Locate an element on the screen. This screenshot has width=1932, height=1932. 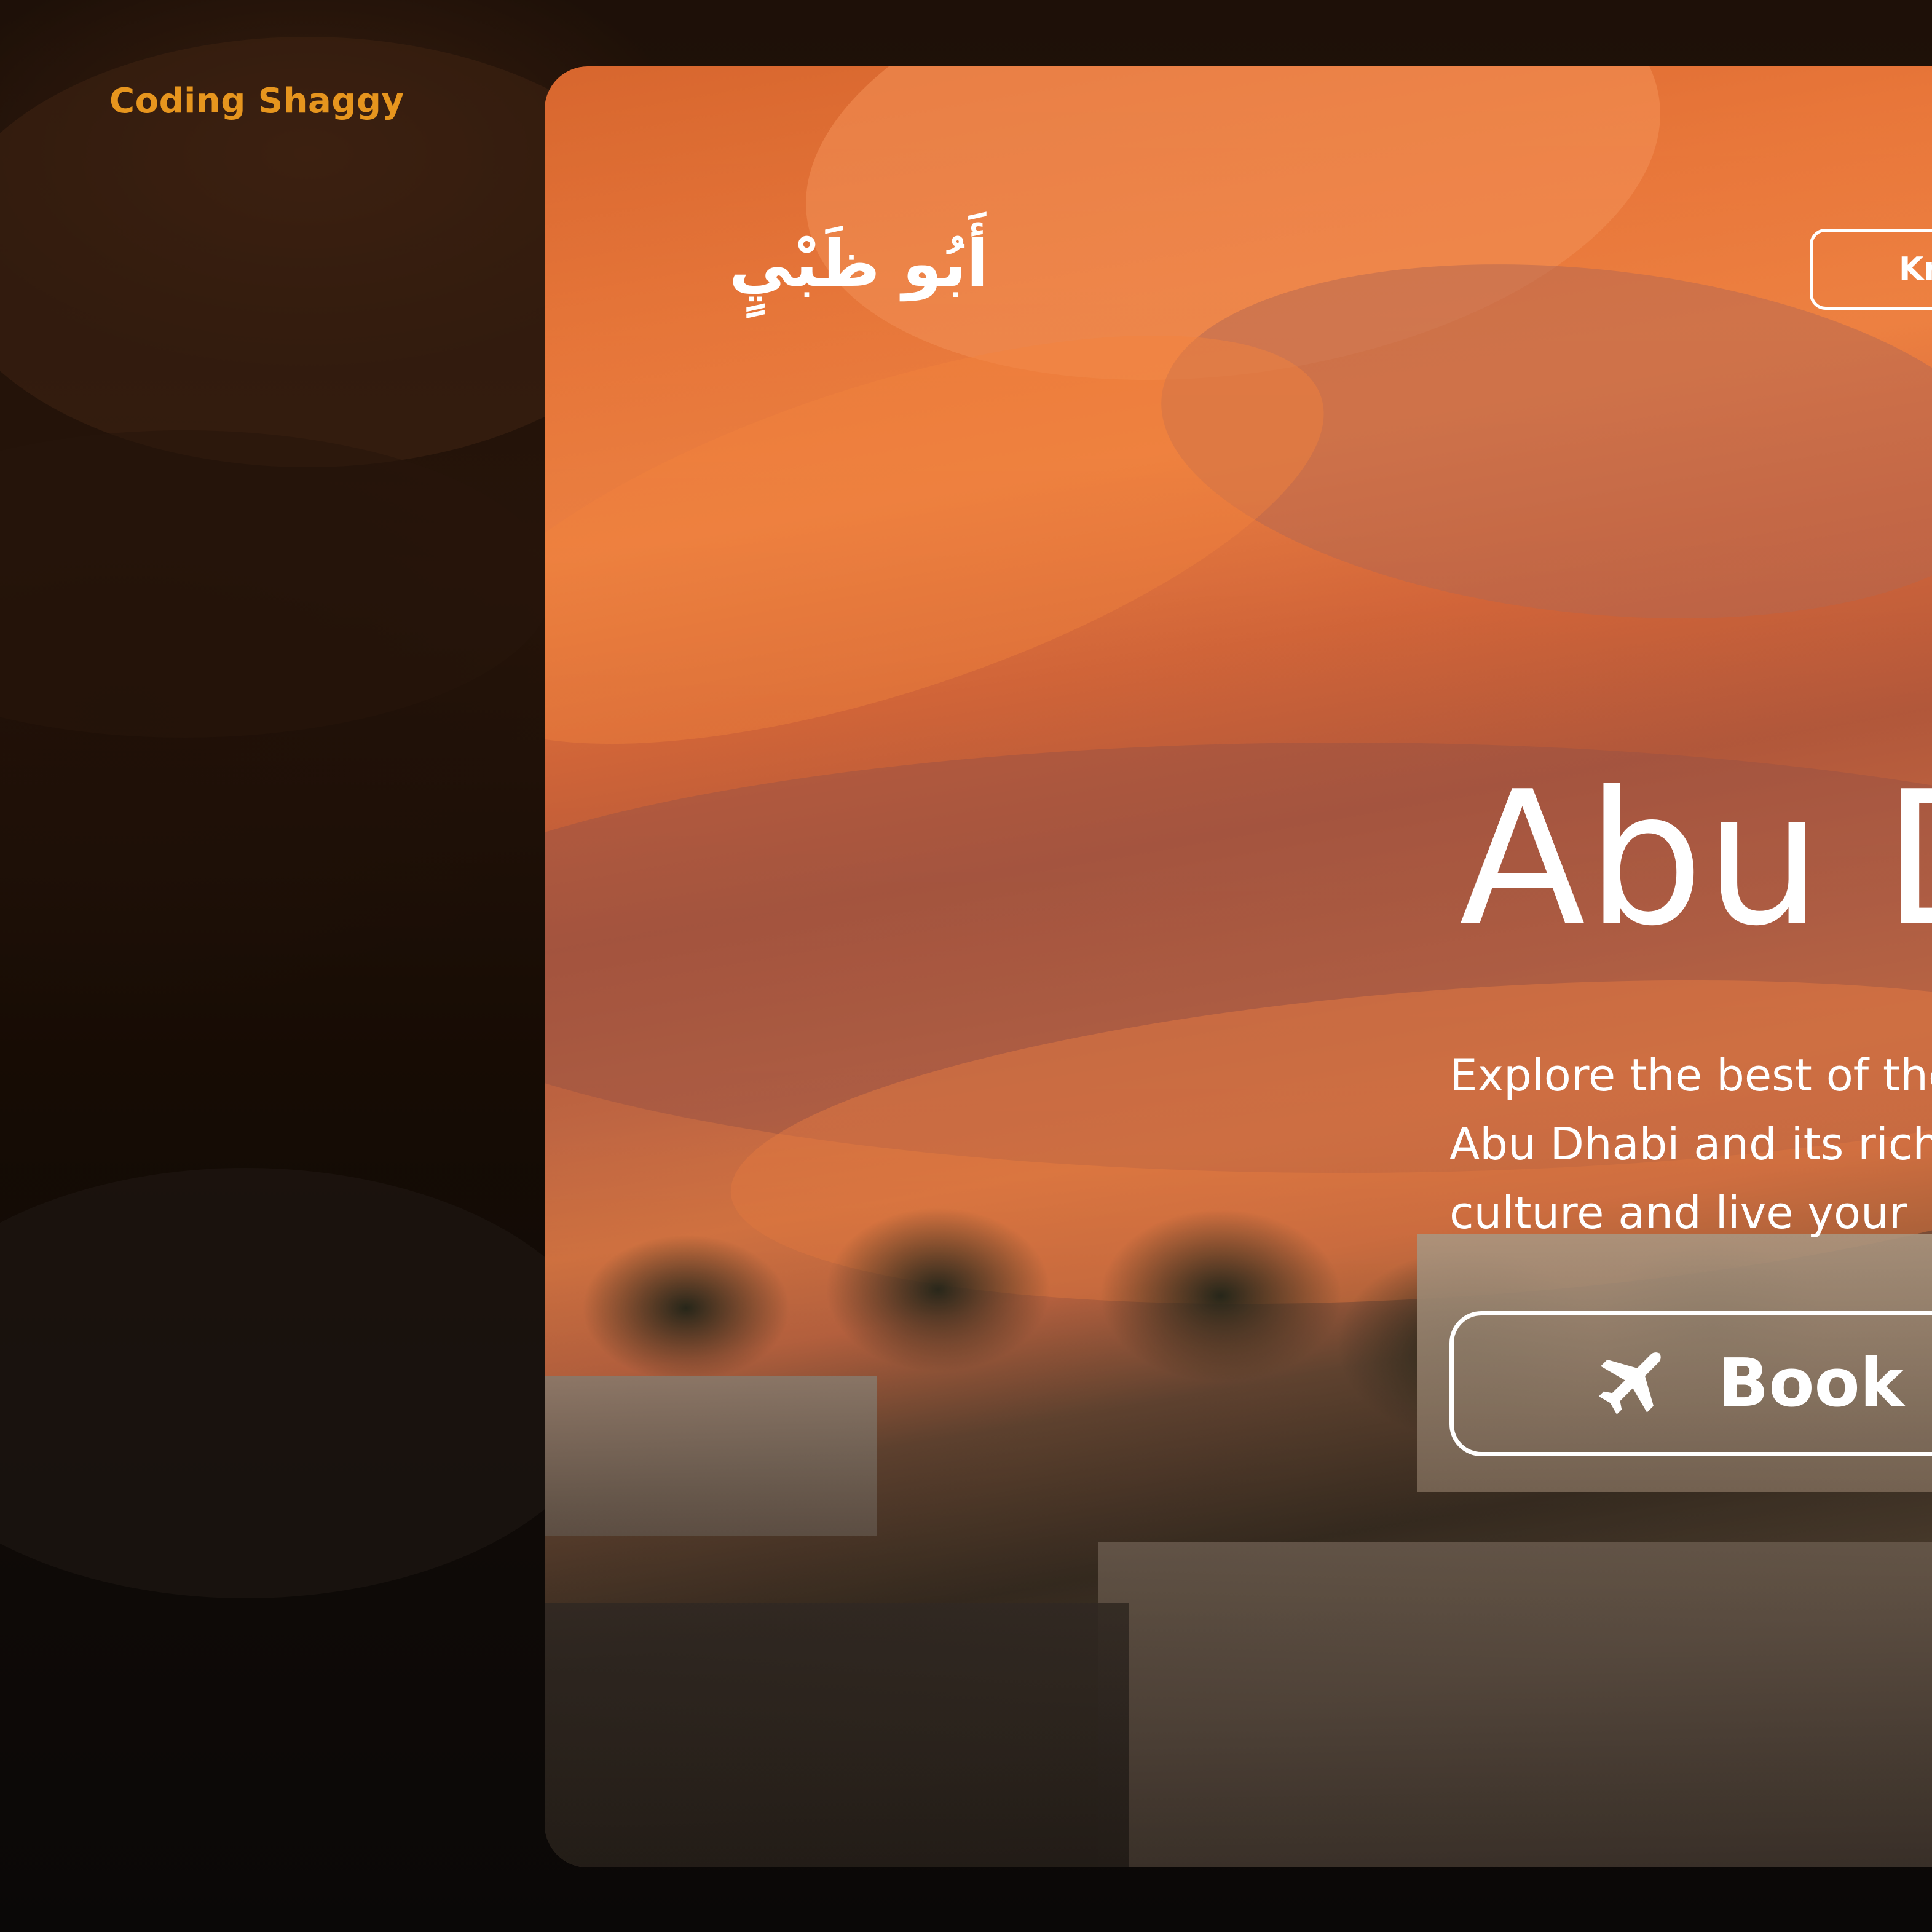
know-more-label: Kn is located at coordinates (1915, 269).